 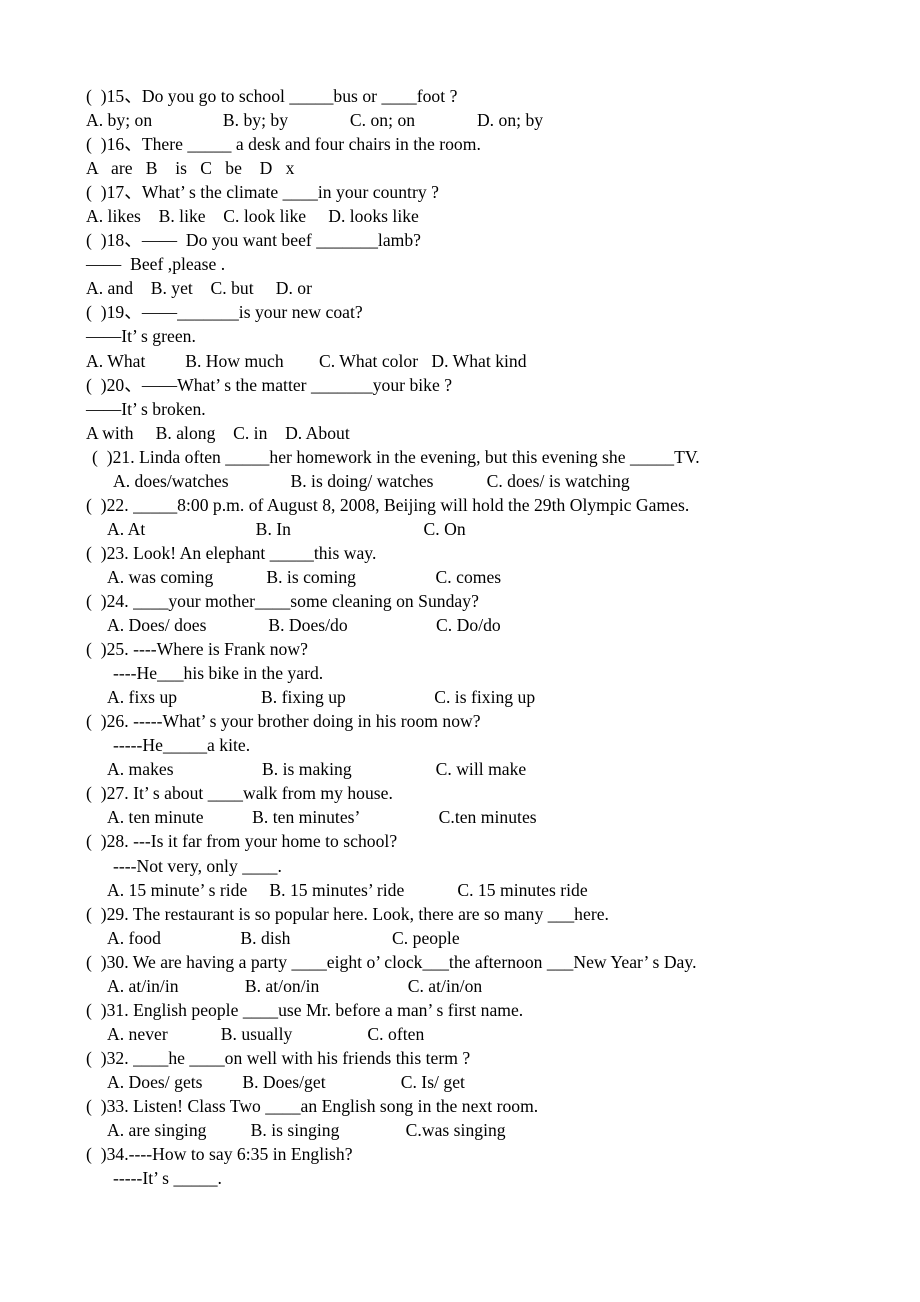 What do you see at coordinates (182, 745) in the screenshot?
I see `question-stem-26-line2: -----He_____a kite.` at bounding box center [182, 745].